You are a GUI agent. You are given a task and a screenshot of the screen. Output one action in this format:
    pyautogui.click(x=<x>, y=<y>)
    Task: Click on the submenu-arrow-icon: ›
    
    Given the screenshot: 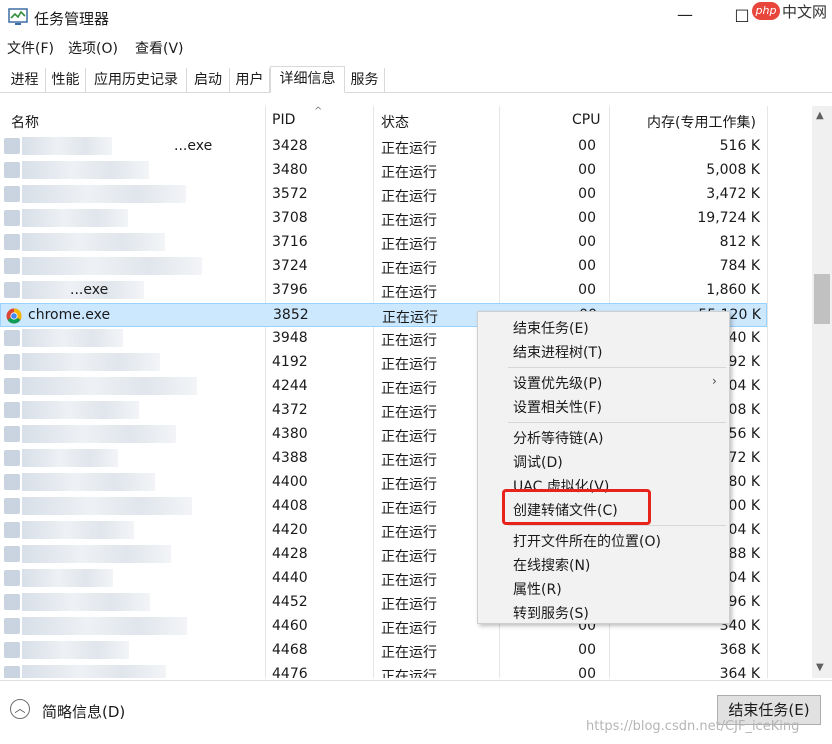 What is the action you would take?
    pyautogui.click(x=714, y=381)
    